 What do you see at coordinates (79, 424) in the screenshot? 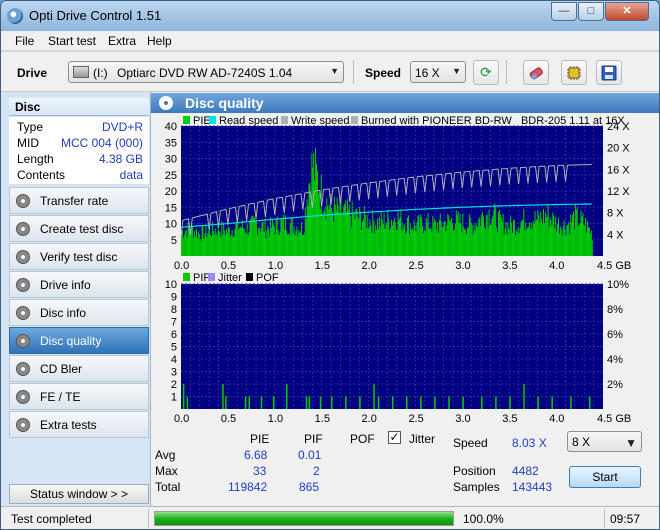
I see `nav-extra-tests: Extra tests` at bounding box center [79, 424].